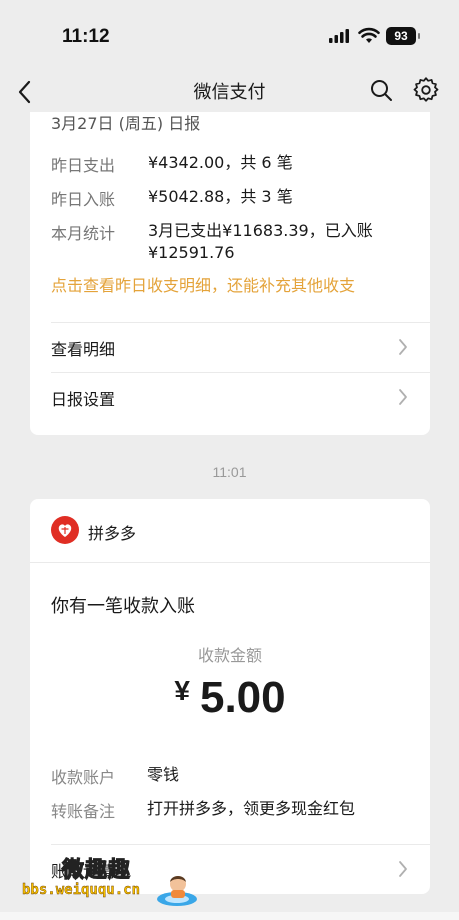 The image size is (459, 920). Describe the element at coordinates (403, 36) in the screenshot. I see `battery-indicator: 93` at that location.